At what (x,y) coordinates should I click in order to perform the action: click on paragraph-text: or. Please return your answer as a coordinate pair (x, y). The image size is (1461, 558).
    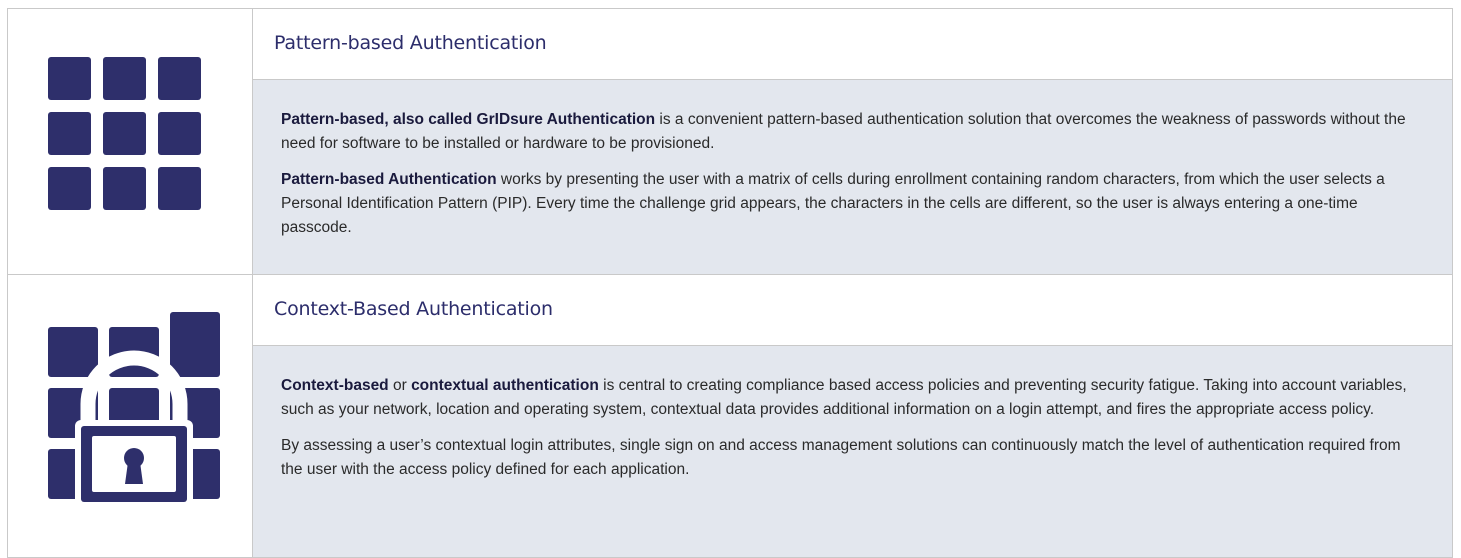
    Looking at the image, I should click on (400, 385).